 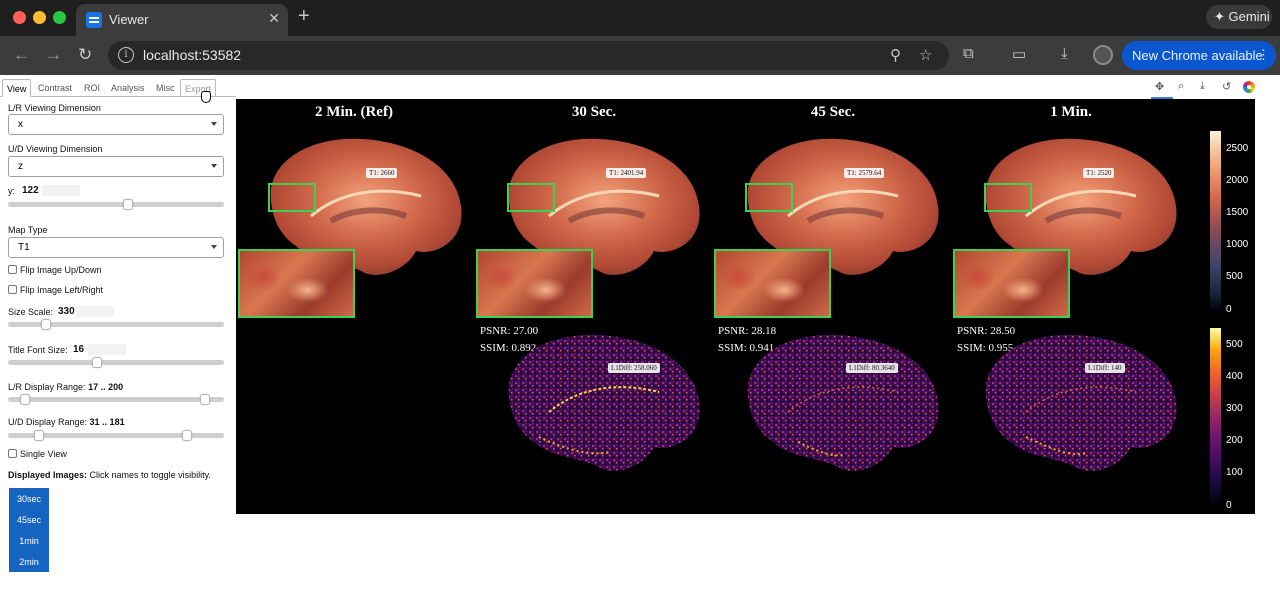 What do you see at coordinates (30, 190) in the screenshot?
I see `y-value: 122` at bounding box center [30, 190].